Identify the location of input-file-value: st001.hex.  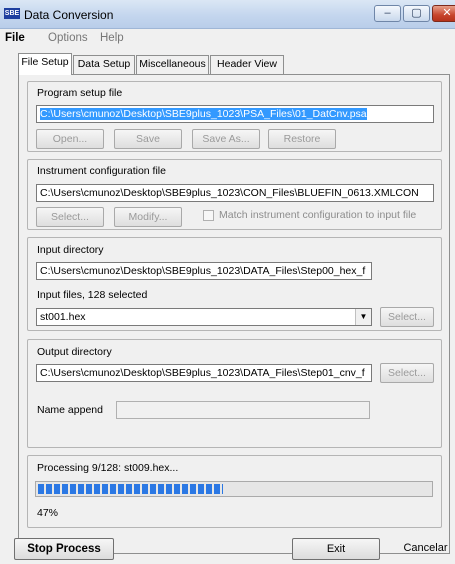
(63, 317).